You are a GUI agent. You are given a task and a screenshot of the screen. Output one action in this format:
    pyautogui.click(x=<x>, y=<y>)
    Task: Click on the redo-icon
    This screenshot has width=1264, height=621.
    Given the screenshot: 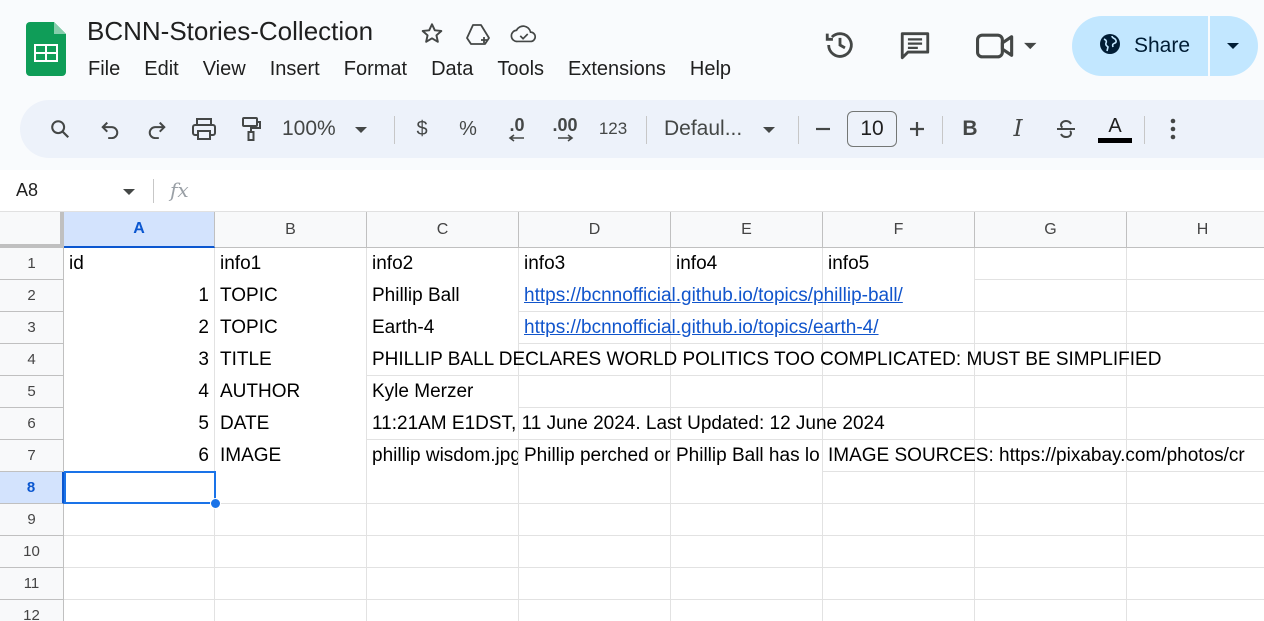 What is the action you would take?
    pyautogui.click(x=157, y=129)
    